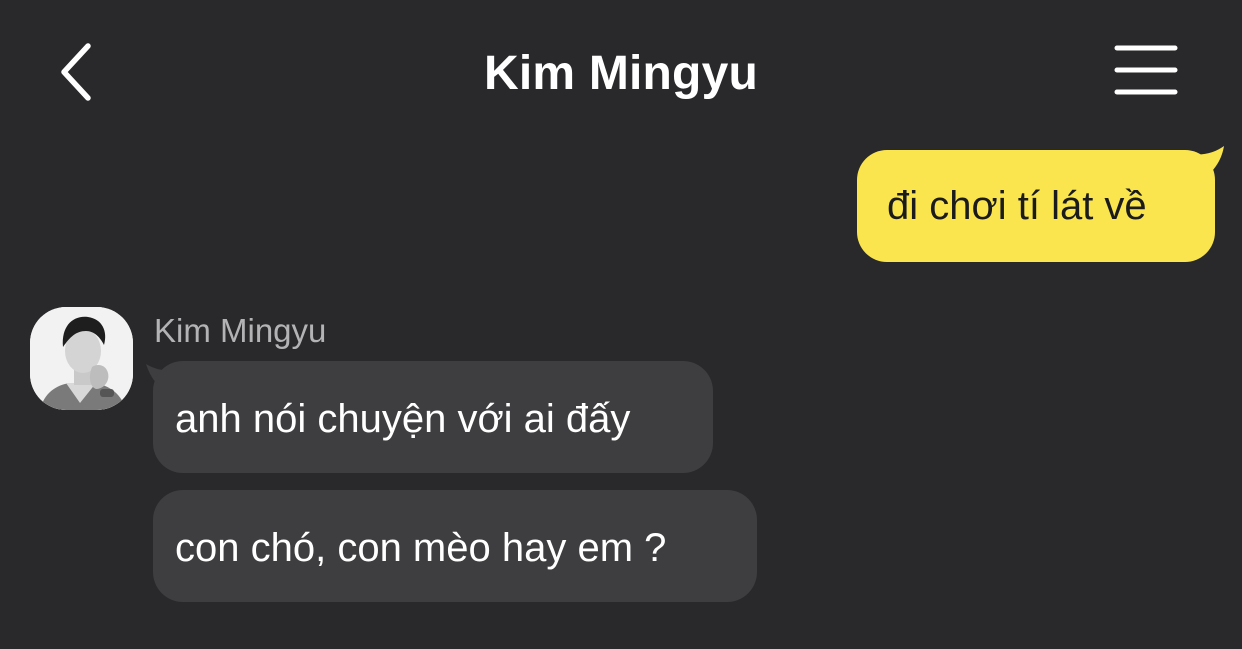 This screenshot has width=1242, height=649. I want to click on outgoing-message-bubble: đi chơi tí lát về, so click(1036, 206).